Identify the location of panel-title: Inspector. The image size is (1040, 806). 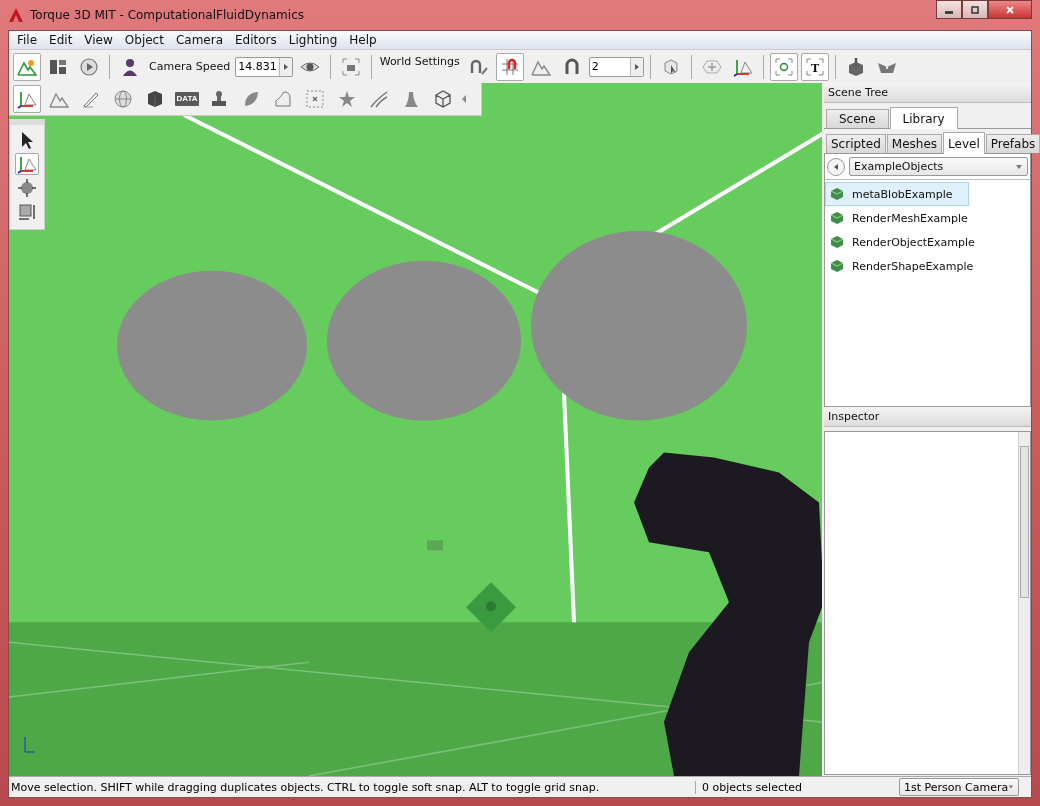
(854, 416).